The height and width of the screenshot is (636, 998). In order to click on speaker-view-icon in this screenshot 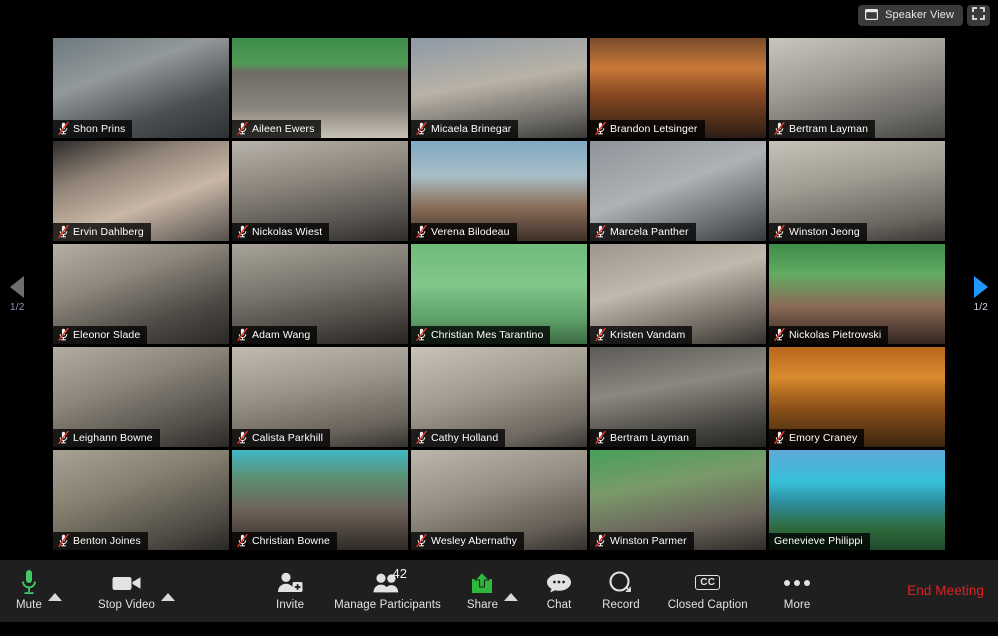, I will do `click(872, 16)`.